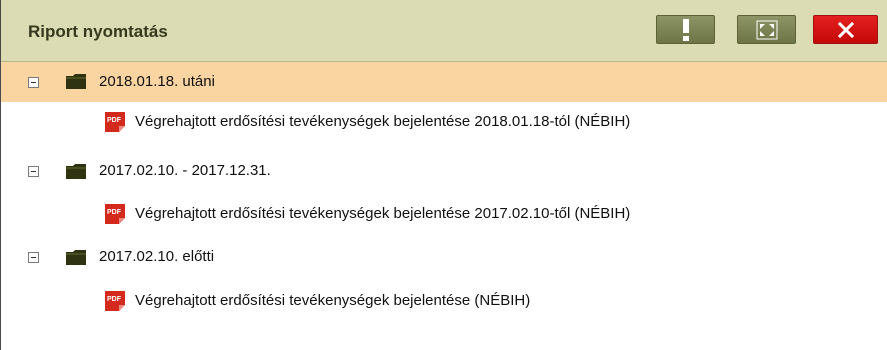 The width and height of the screenshot is (887, 350). I want to click on exclamation-icon, so click(685, 29).